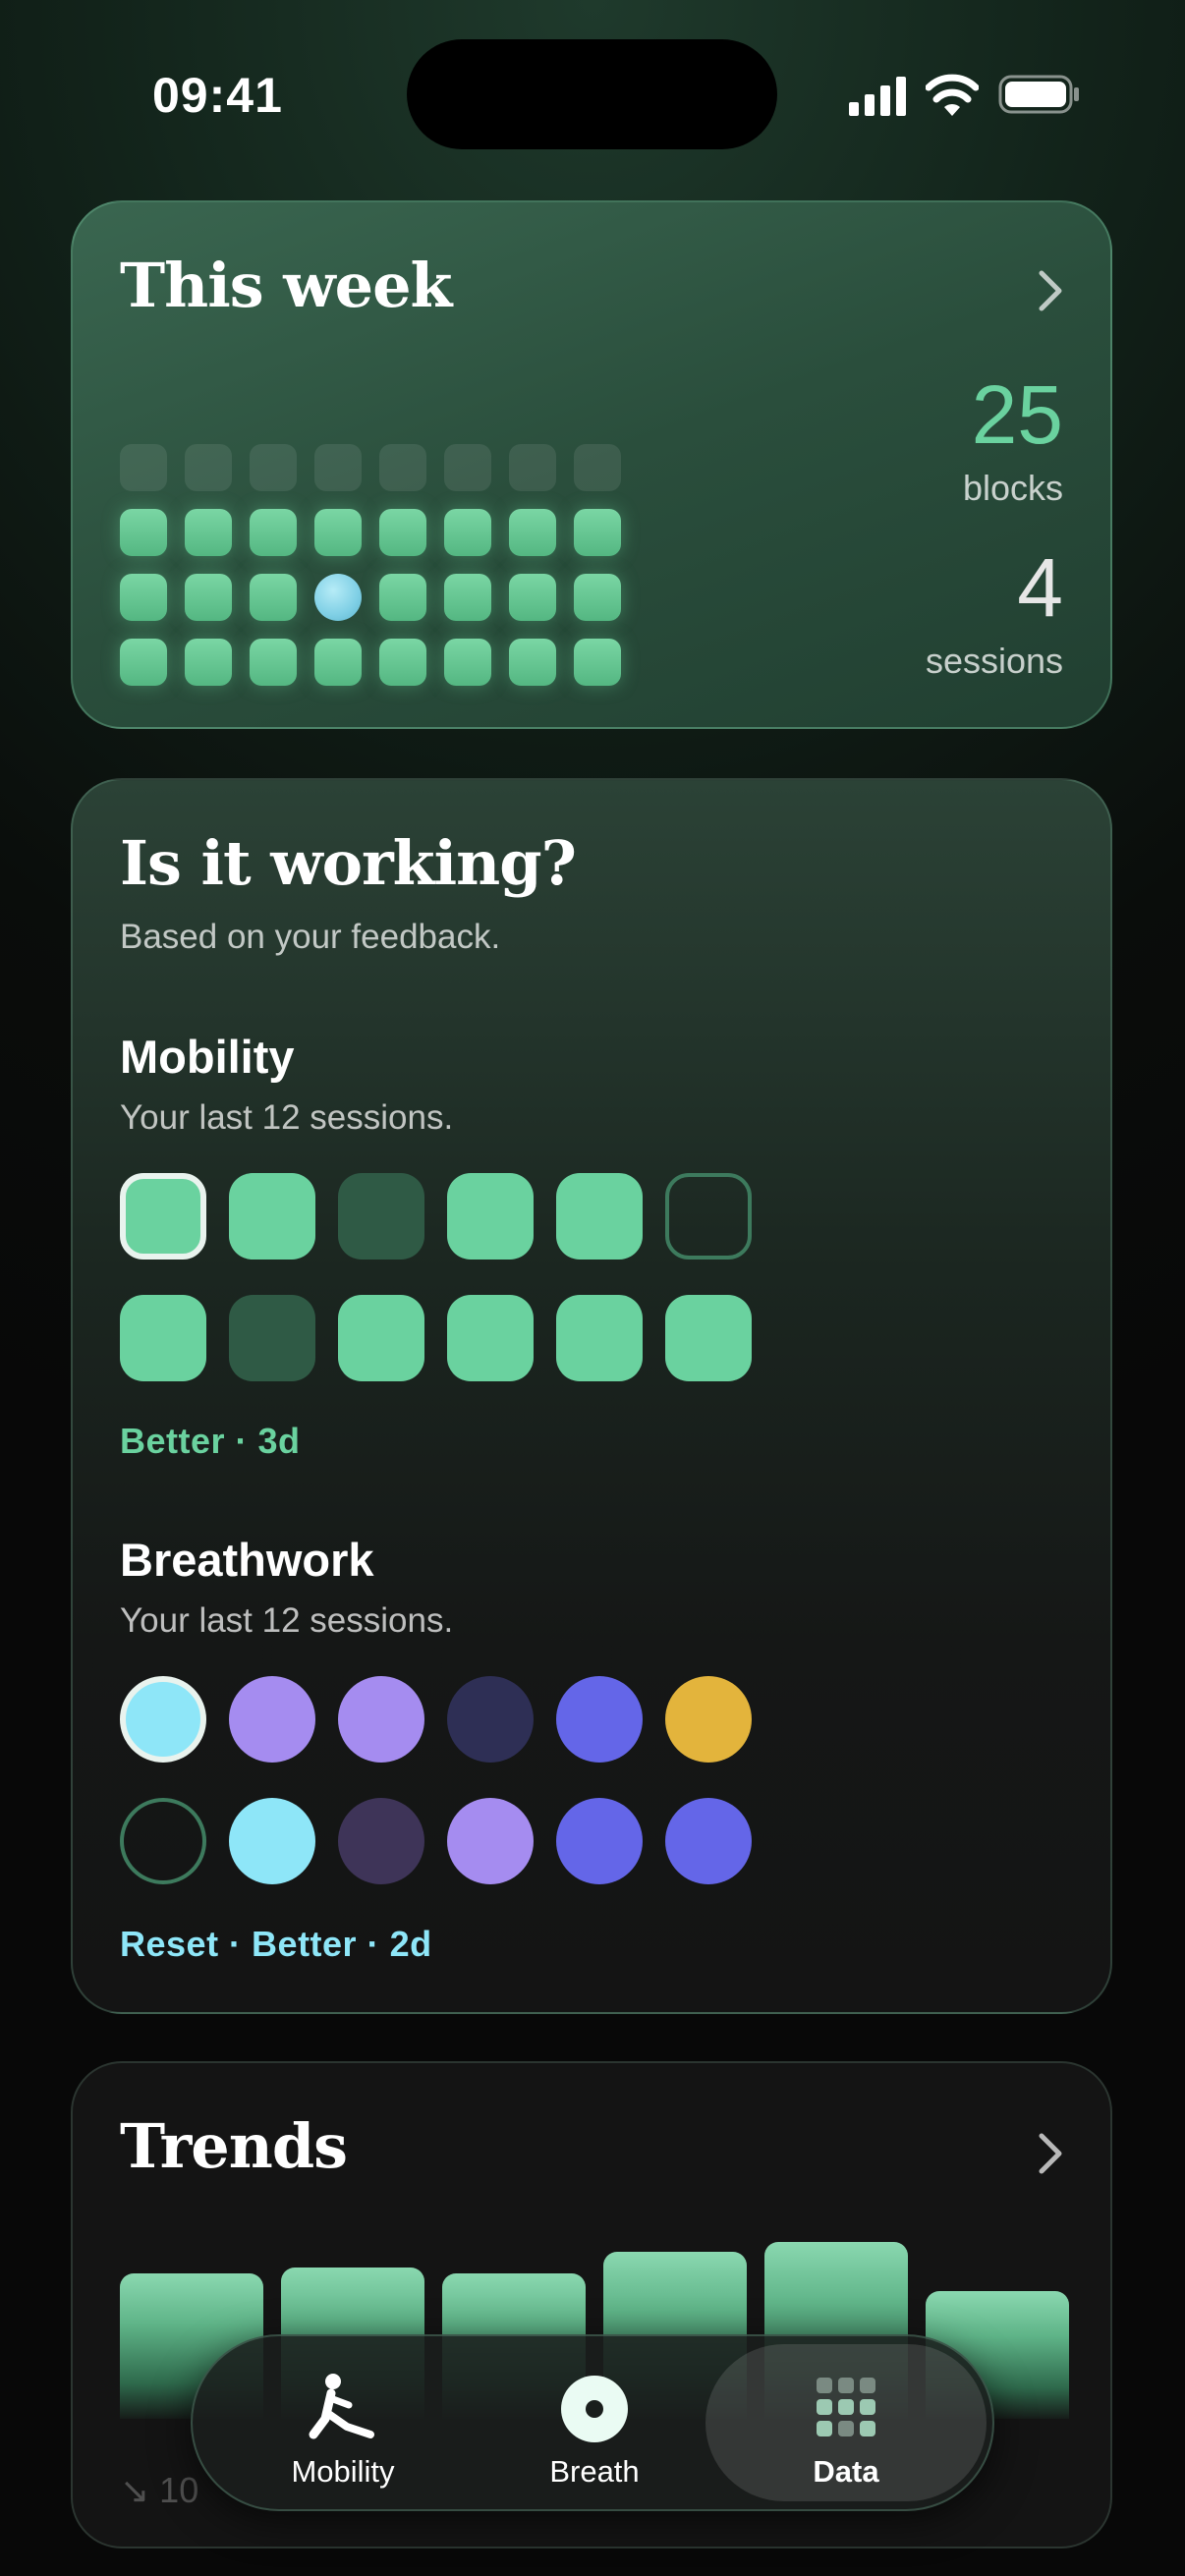  I want to click on blocks-count: 25, so click(1017, 414).